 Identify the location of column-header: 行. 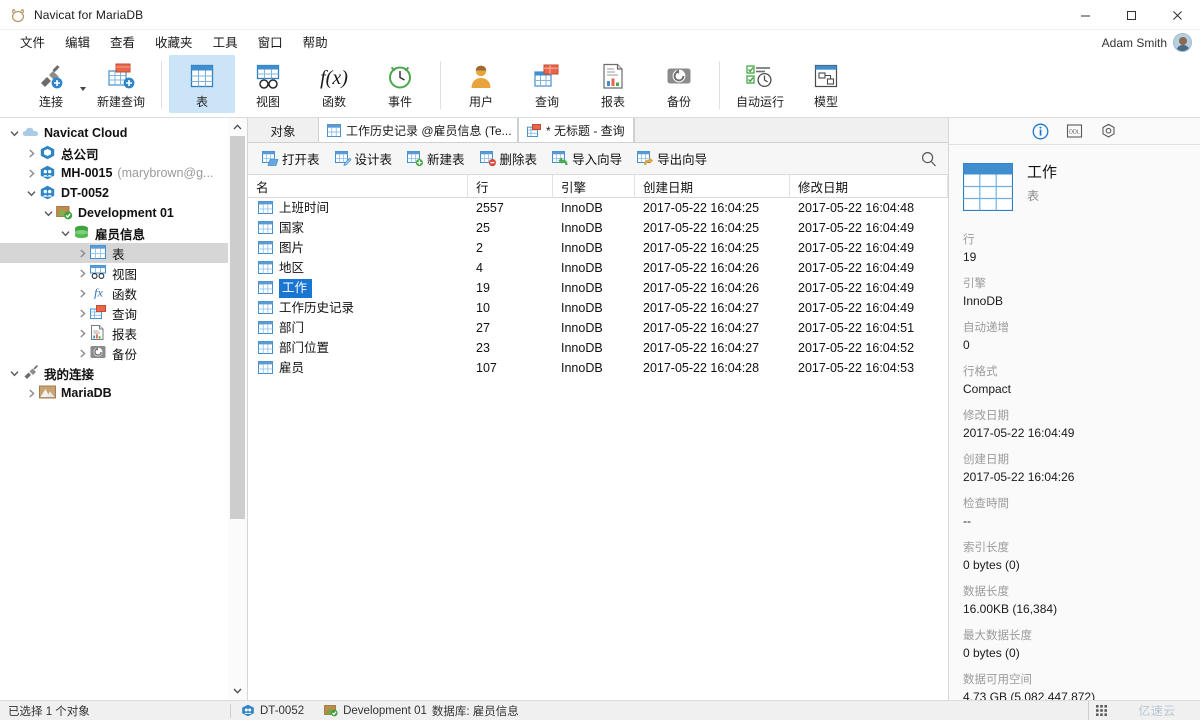
(510, 186).